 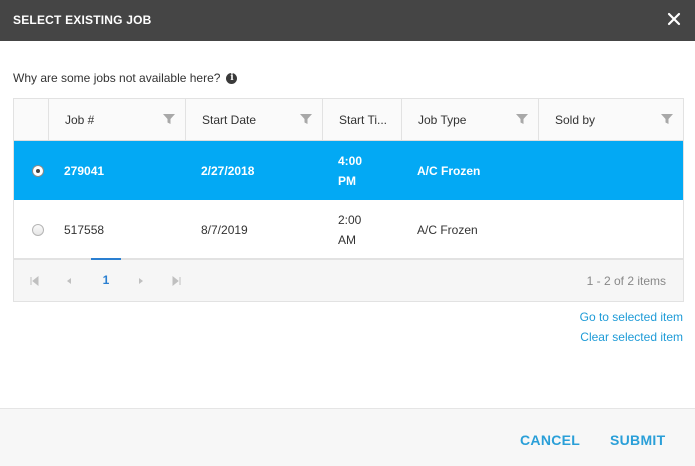 I want to click on start-time-period: AM, so click(x=347, y=239).